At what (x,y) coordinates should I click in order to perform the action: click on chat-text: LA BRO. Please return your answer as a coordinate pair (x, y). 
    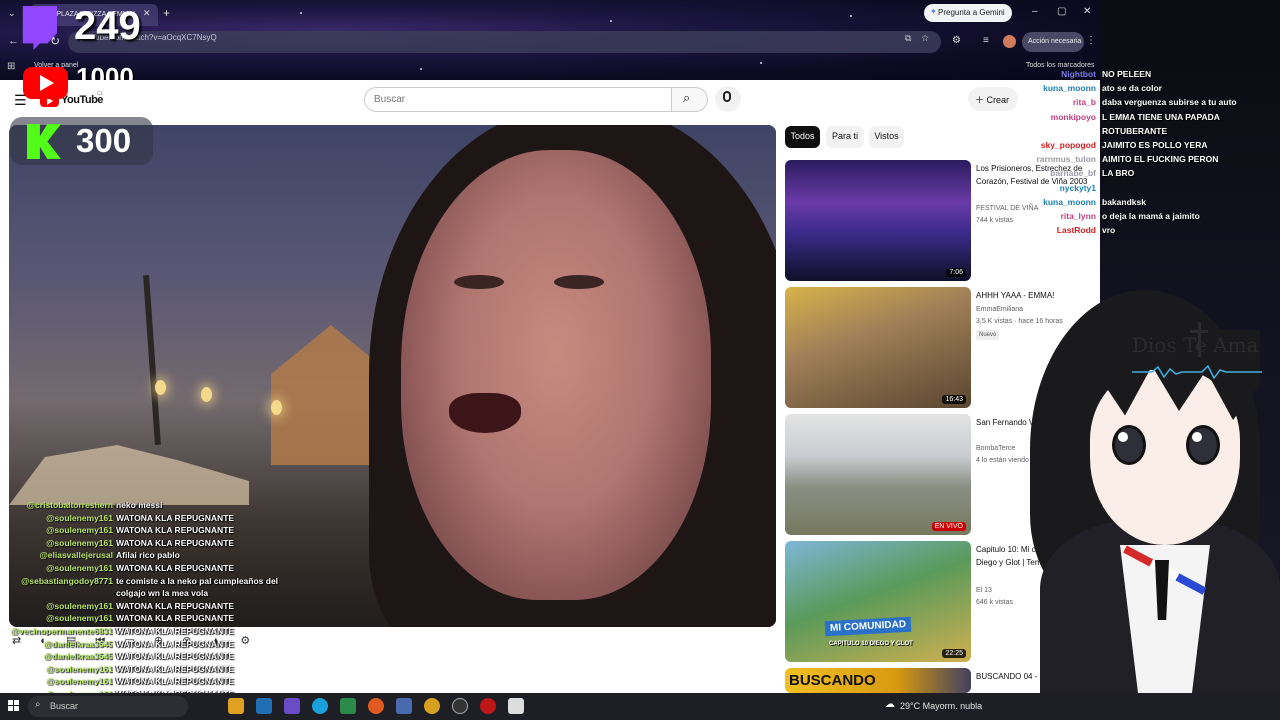
    Looking at the image, I should click on (1118, 173).